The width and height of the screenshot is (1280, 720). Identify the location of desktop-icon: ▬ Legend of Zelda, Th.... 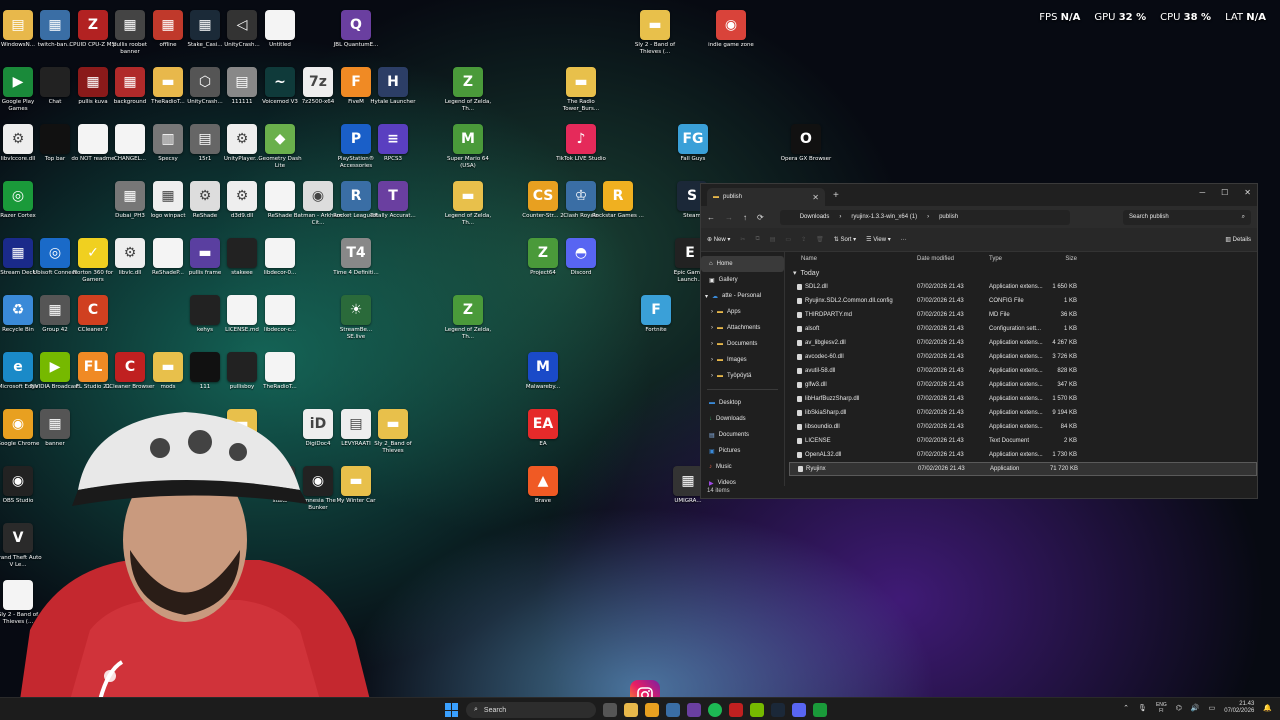
(468, 209).